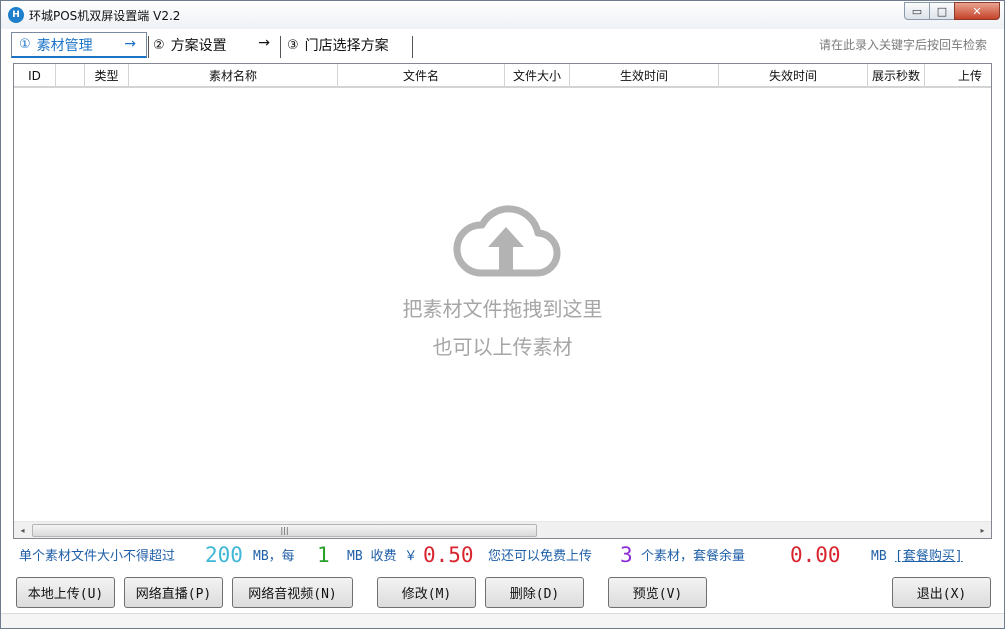  I want to click on column-expire-time: 失效时间, so click(793, 76).